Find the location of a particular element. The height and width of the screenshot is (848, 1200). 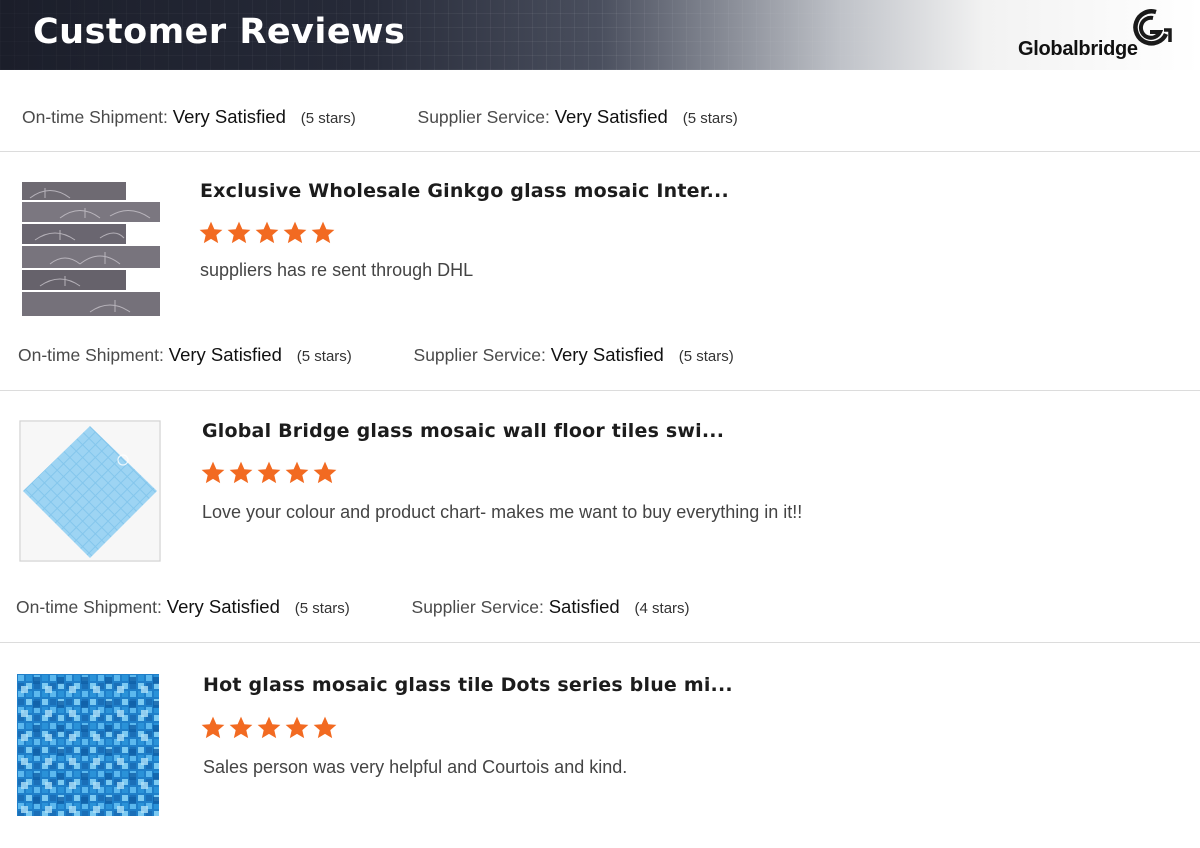

service-stars: (4 stars) is located at coordinates (662, 608).